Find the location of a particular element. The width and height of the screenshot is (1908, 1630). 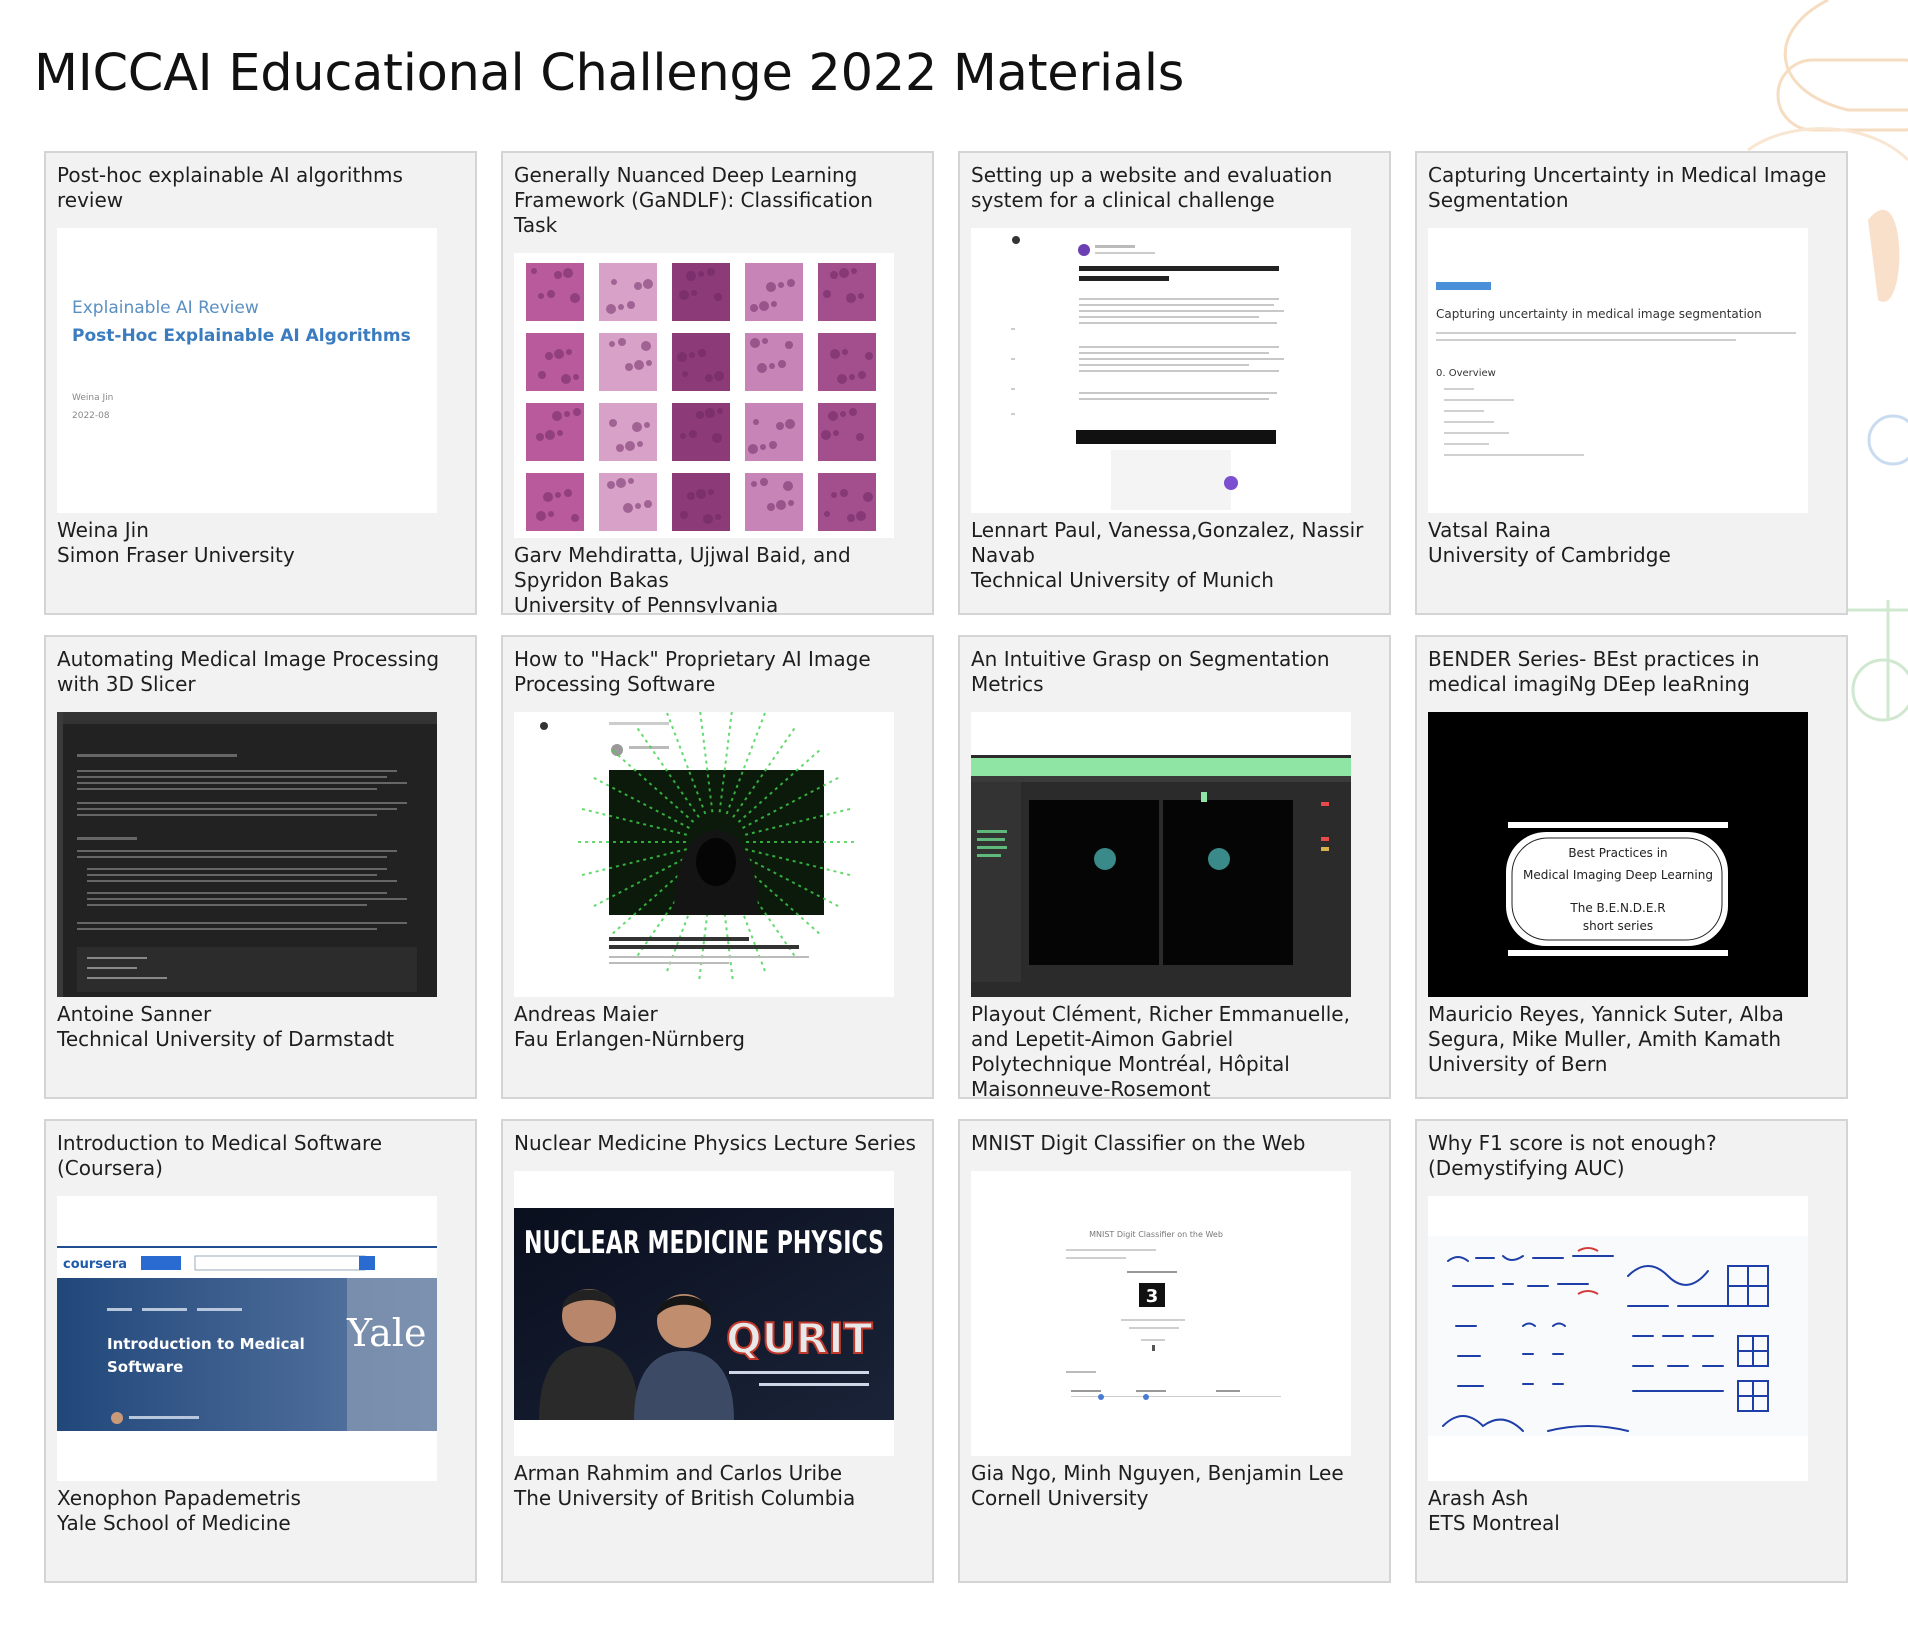

card-affiliation: Cornell University is located at coordinates (1060, 1498).